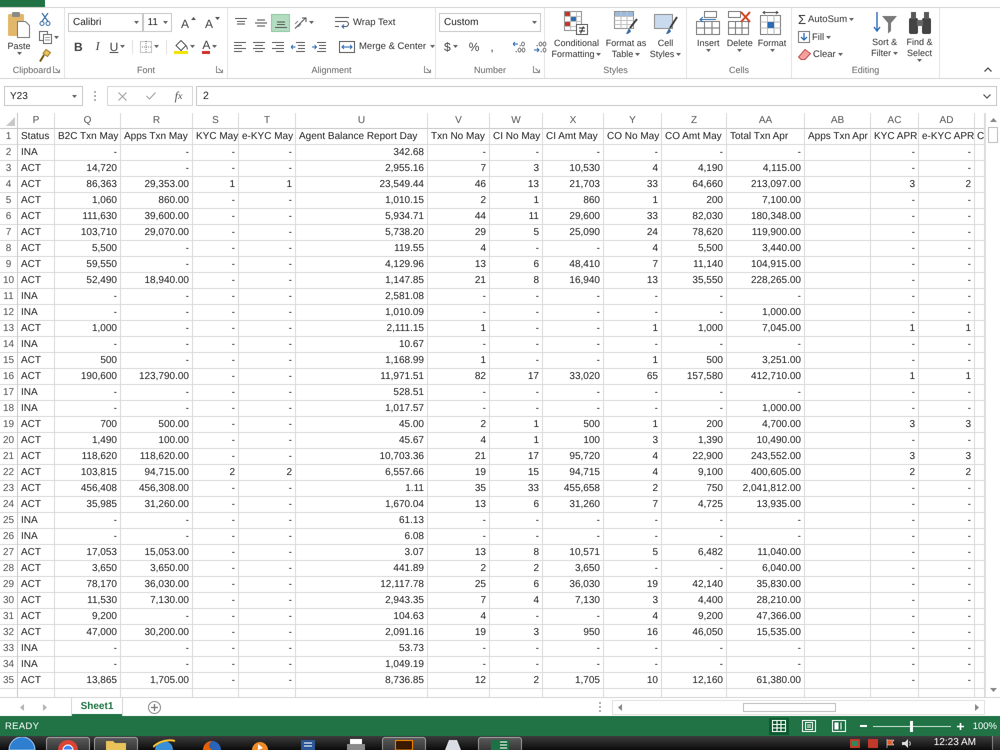 The image size is (1000, 750). What do you see at coordinates (919, 37) in the screenshot?
I see `find-select-button: Find & Select` at bounding box center [919, 37].